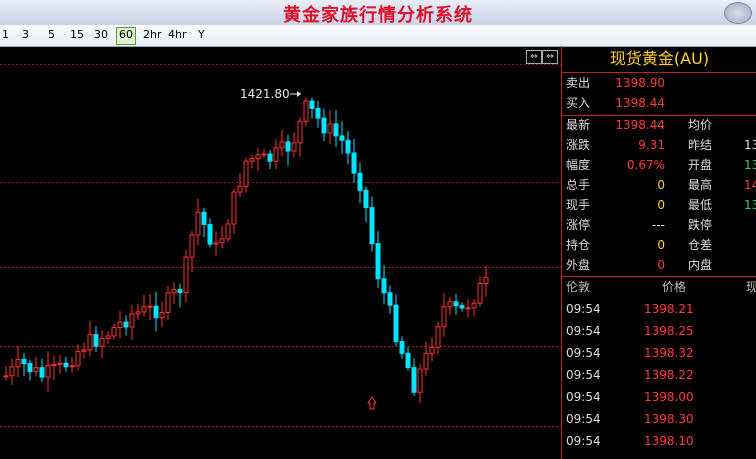 This screenshot has width=756, height=459. I want to click on high-price-arrow, so click(299, 94).